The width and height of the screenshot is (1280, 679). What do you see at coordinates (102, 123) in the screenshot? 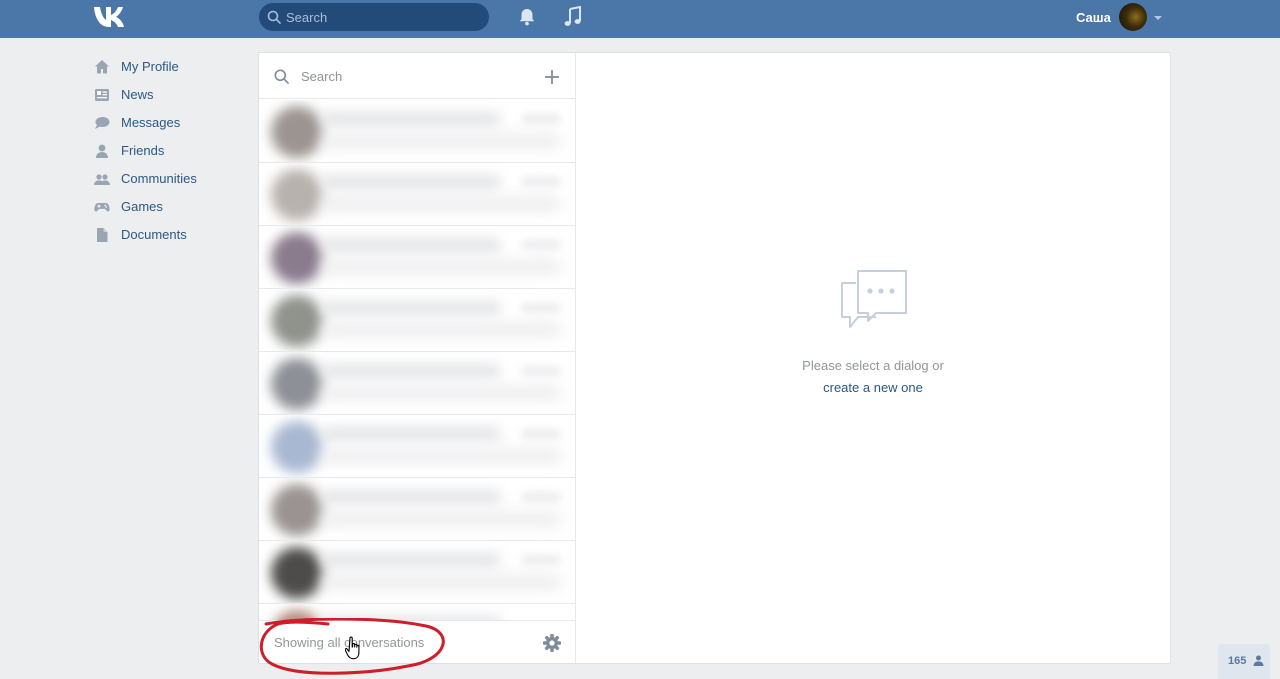
I see `messages-icon` at bounding box center [102, 123].